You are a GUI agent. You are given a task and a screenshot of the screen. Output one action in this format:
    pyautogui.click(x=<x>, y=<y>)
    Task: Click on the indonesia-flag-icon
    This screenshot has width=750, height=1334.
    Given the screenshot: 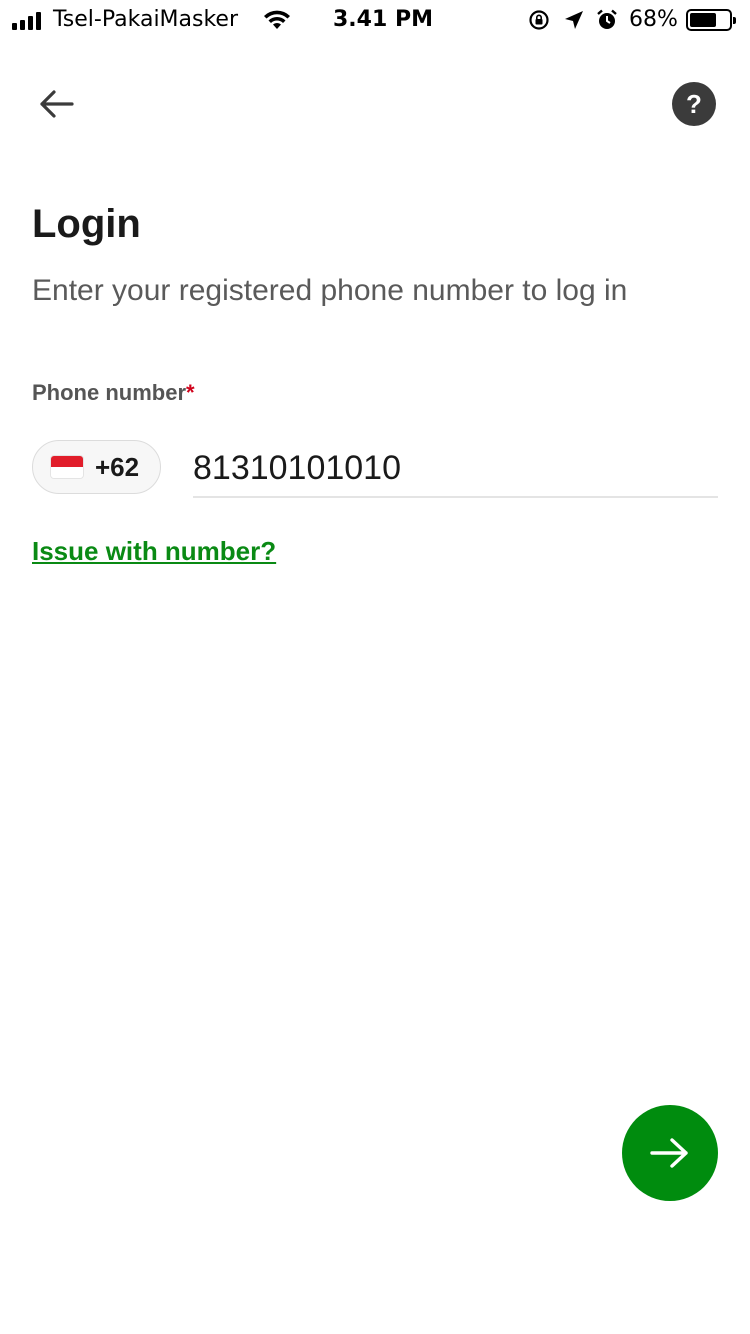 What is the action you would take?
    pyautogui.click(x=67, y=467)
    